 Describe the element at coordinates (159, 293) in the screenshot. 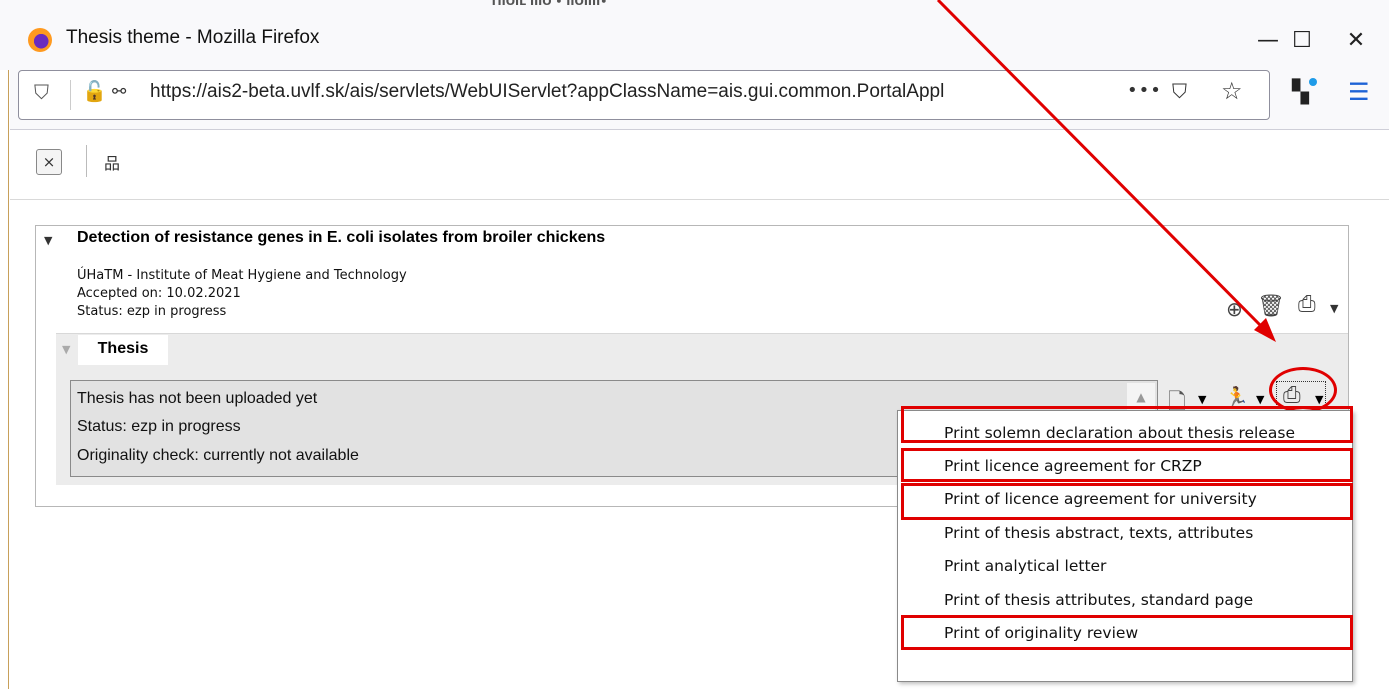

I see `thesis-accepted-date: Accepted on: 10.02.2021` at that location.